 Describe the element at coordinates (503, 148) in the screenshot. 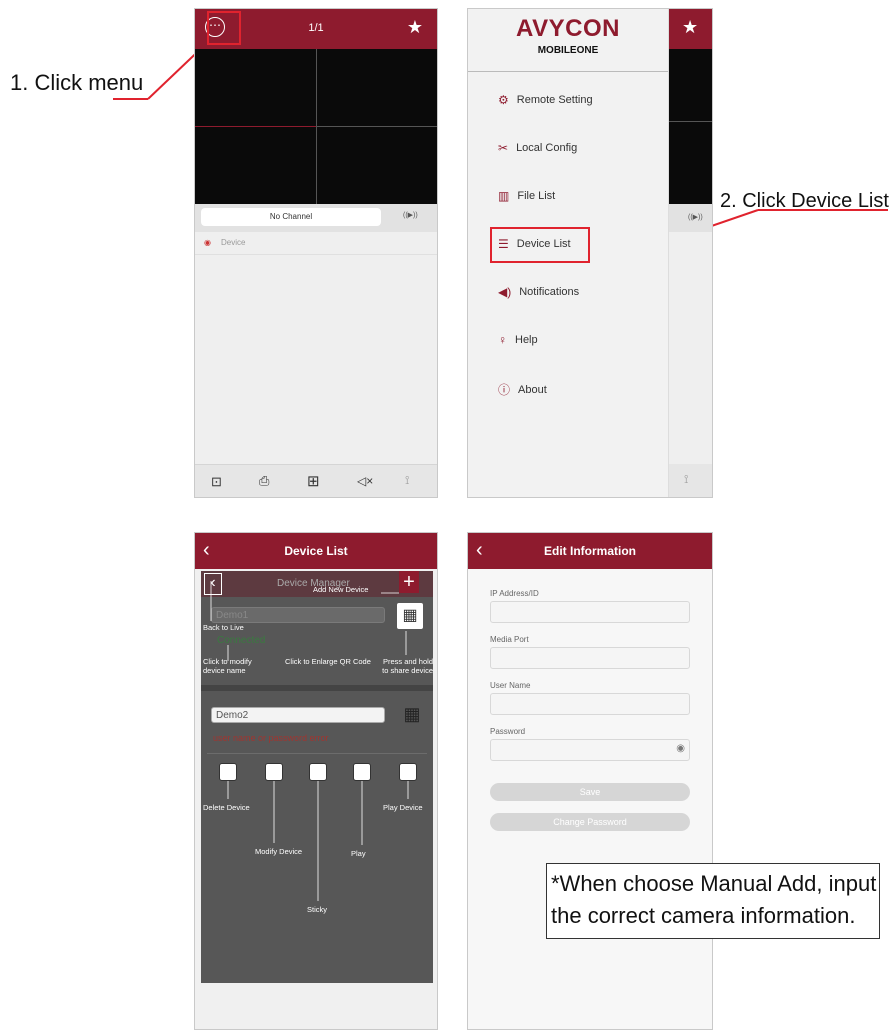

I see `tools-icon: ✂` at that location.